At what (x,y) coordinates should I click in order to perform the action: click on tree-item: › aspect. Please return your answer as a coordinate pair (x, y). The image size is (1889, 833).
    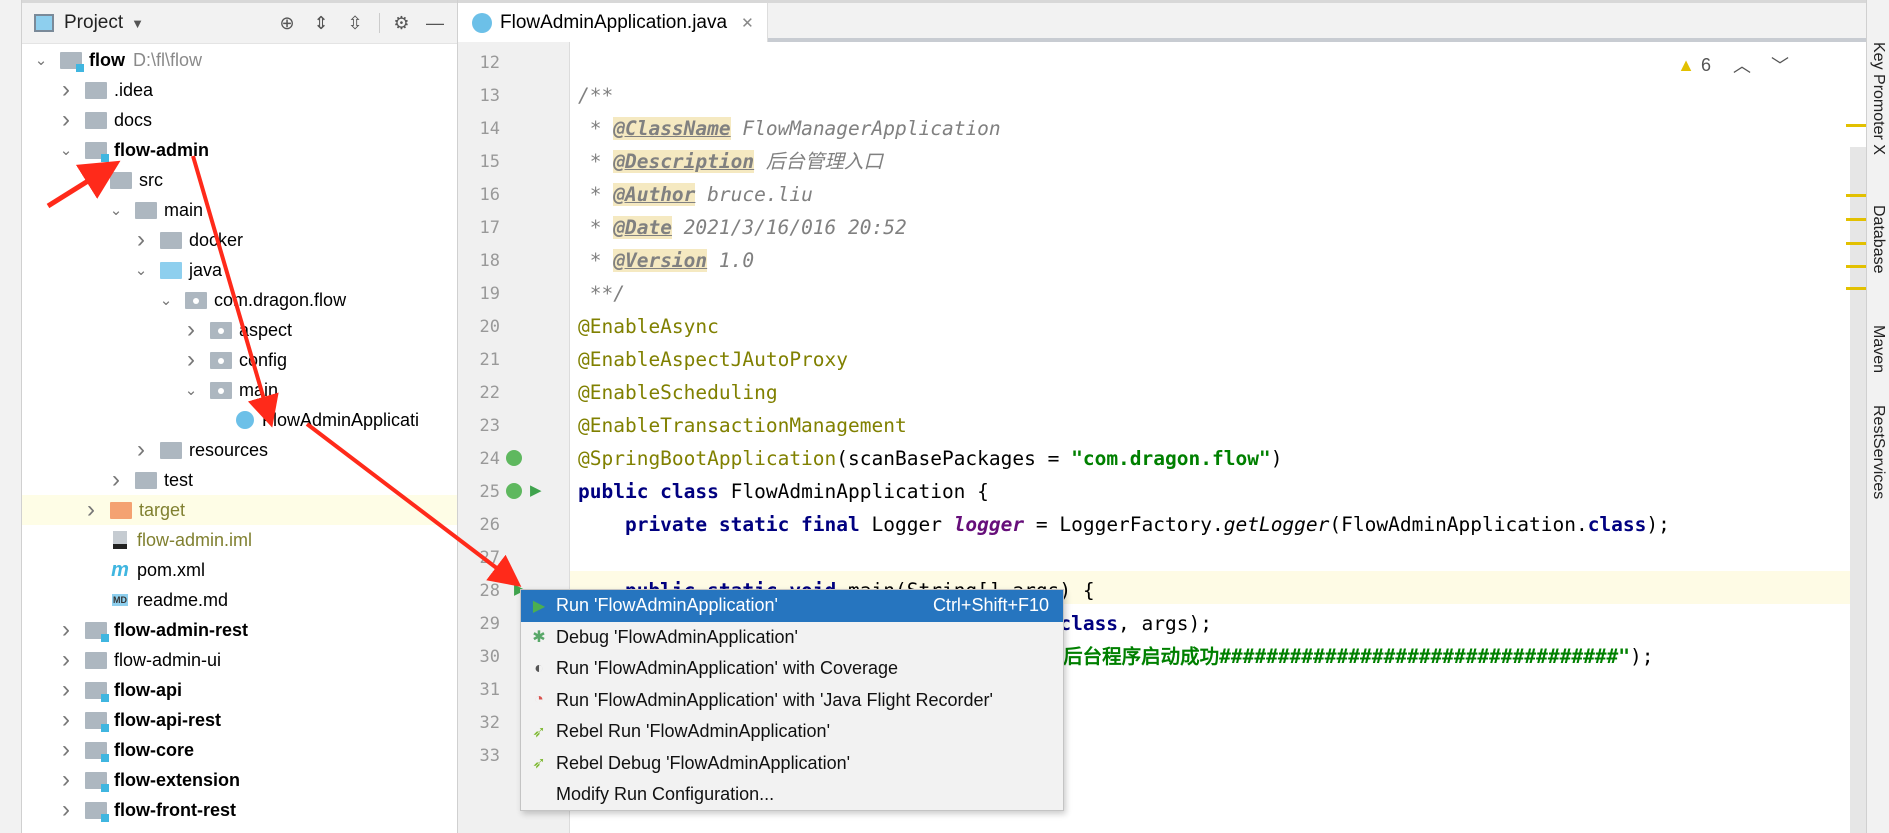
    Looking at the image, I should click on (239, 330).